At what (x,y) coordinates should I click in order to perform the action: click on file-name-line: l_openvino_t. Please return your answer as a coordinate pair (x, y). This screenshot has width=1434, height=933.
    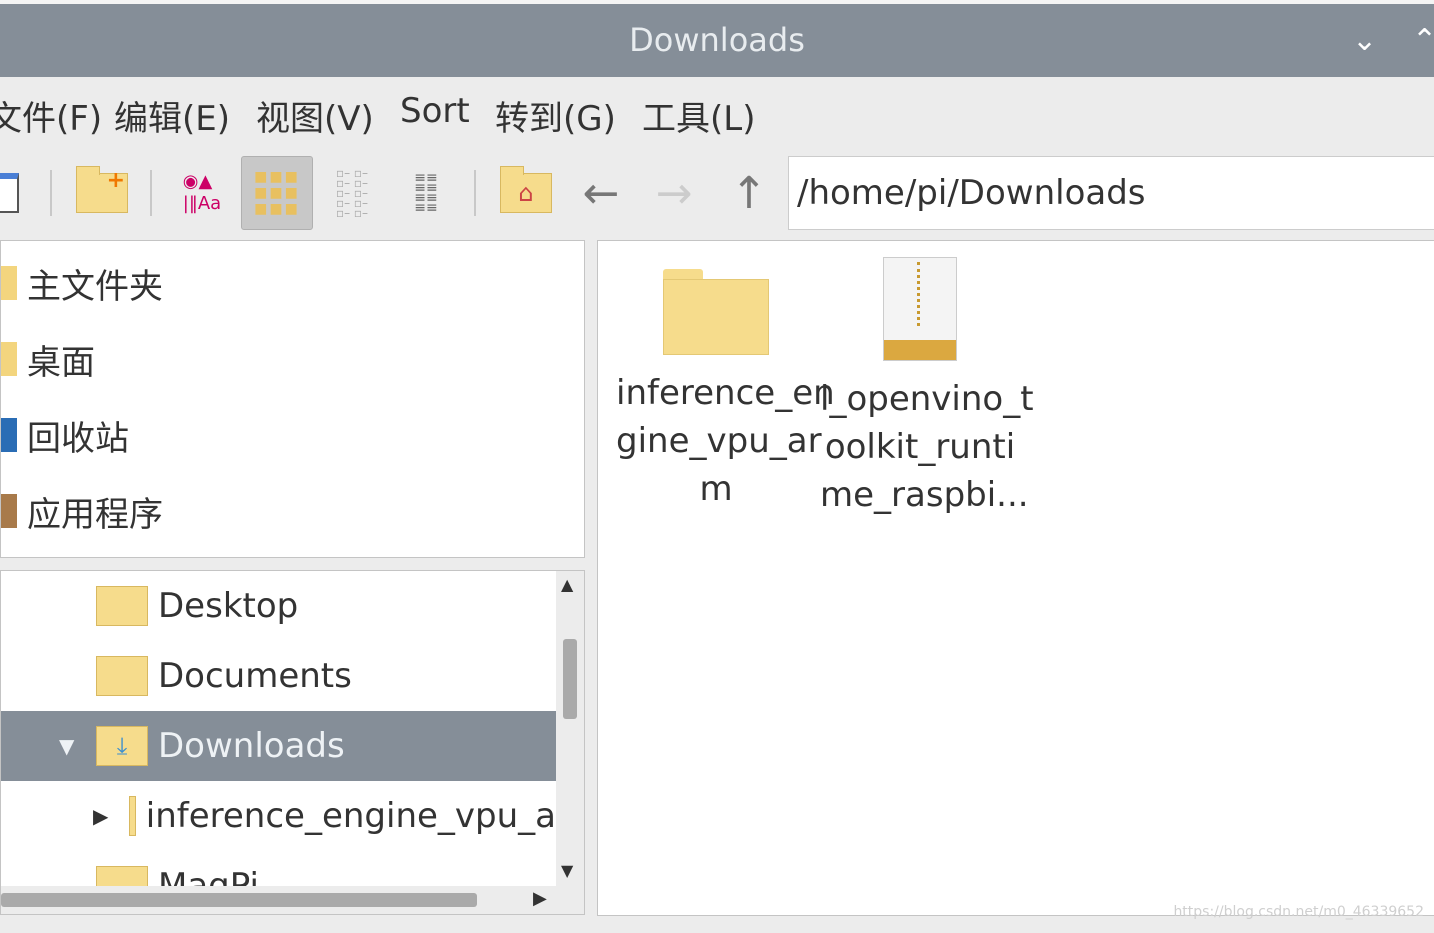
    Looking at the image, I should click on (927, 399).